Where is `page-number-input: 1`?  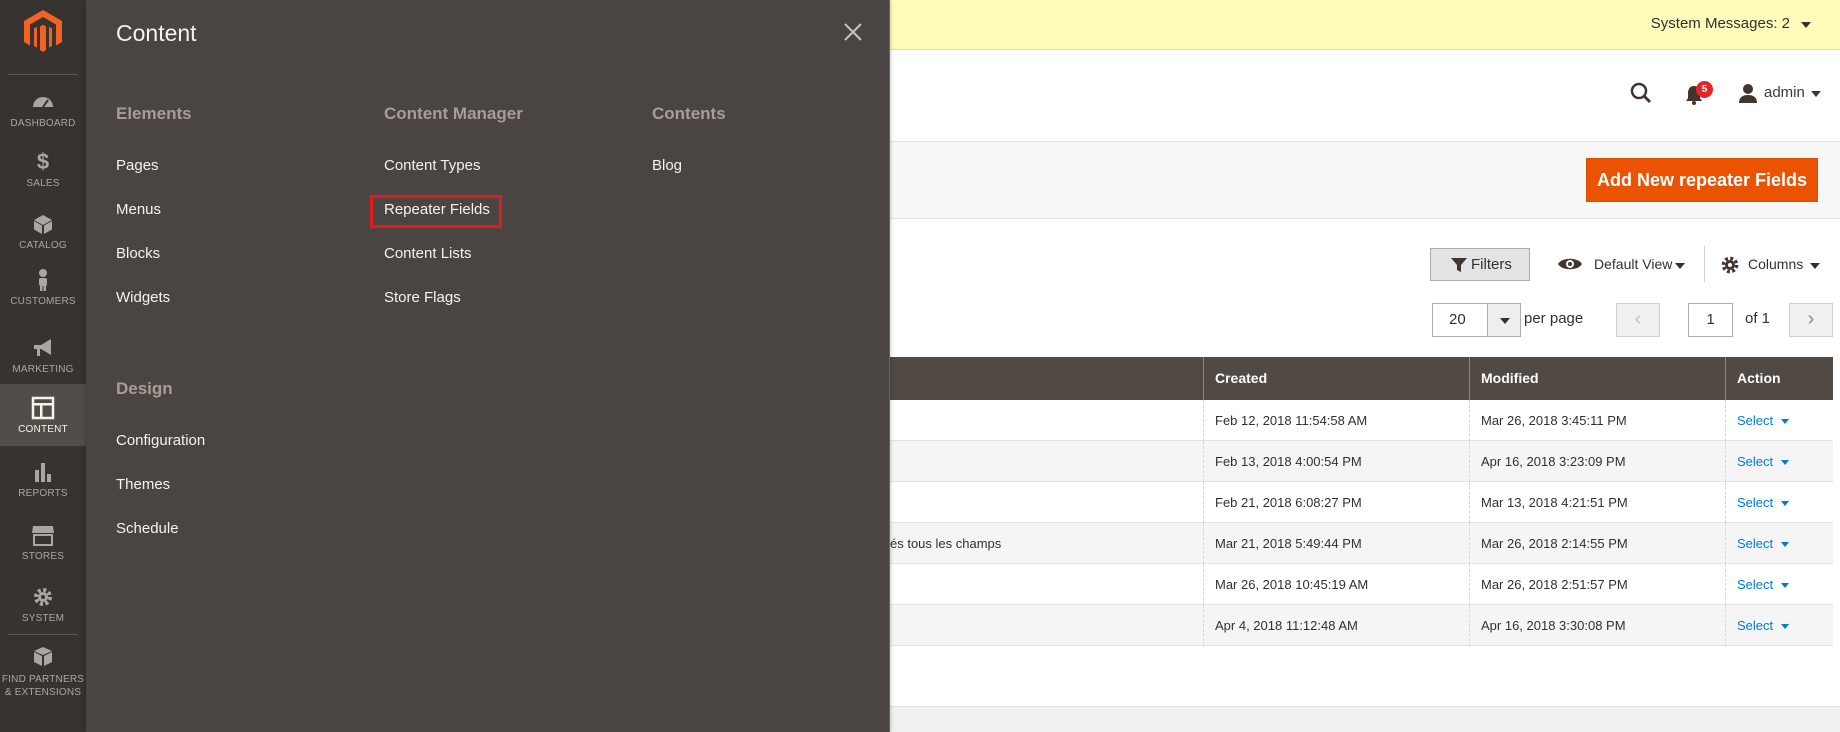 page-number-input: 1 is located at coordinates (1710, 320).